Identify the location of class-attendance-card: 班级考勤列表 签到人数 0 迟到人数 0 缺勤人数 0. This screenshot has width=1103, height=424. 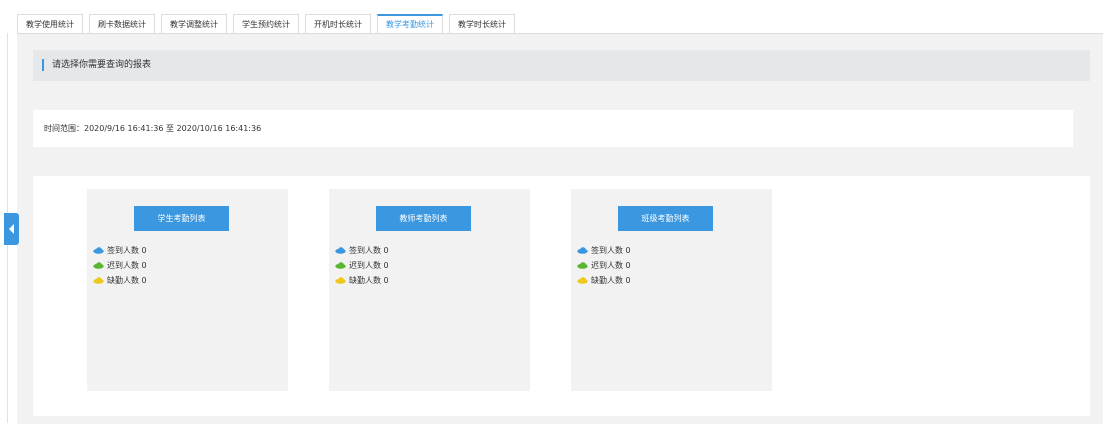
(671, 290).